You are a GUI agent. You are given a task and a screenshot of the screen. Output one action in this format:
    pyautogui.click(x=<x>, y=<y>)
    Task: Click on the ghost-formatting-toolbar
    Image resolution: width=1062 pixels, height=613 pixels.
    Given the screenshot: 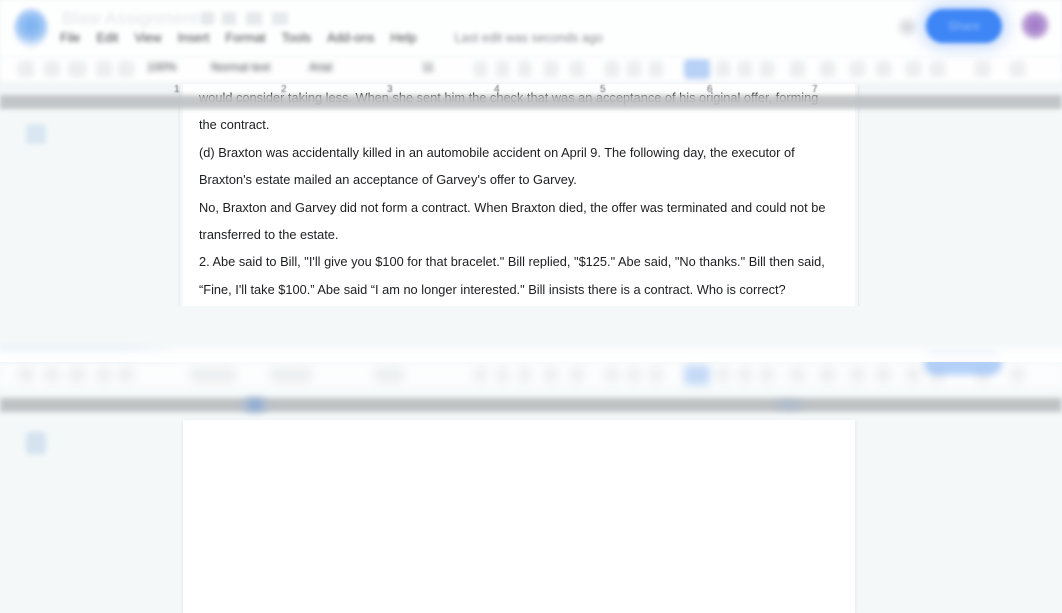 What is the action you would take?
    pyautogui.click(x=531, y=375)
    